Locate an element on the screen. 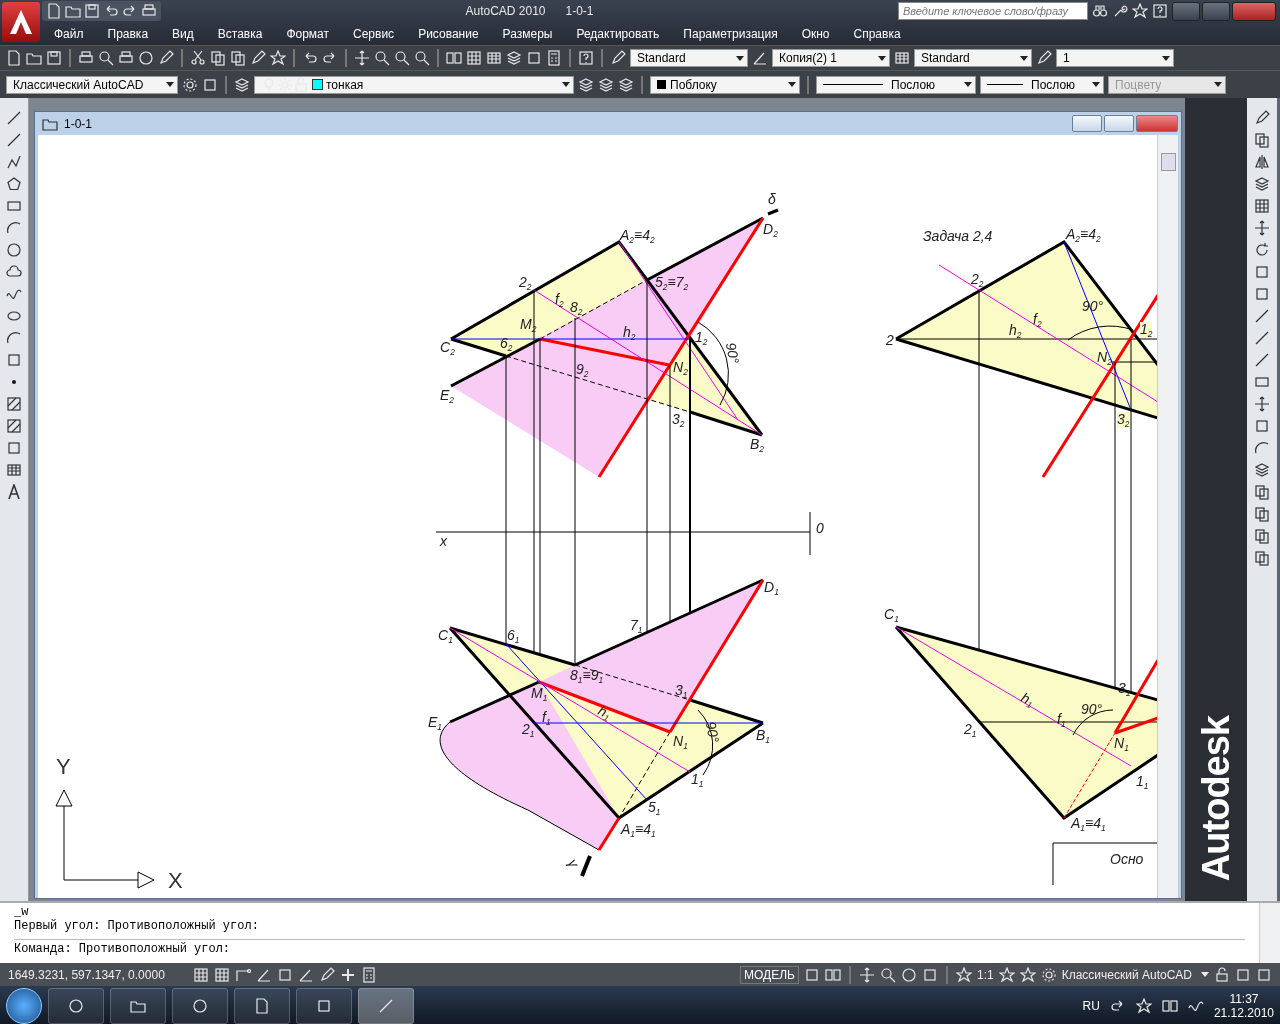  workspace-label: Классический AutoCAD is located at coordinates (1126, 974).